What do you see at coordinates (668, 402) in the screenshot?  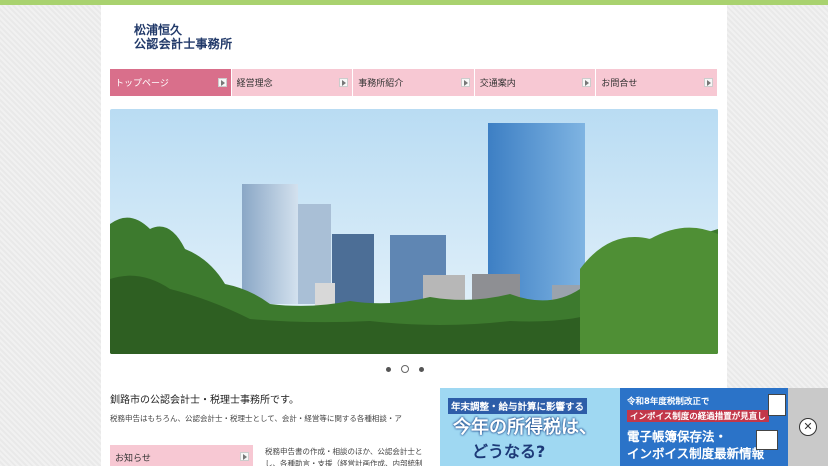 I see `ad-right-line1: 令和8年度税制改正で` at bounding box center [668, 402].